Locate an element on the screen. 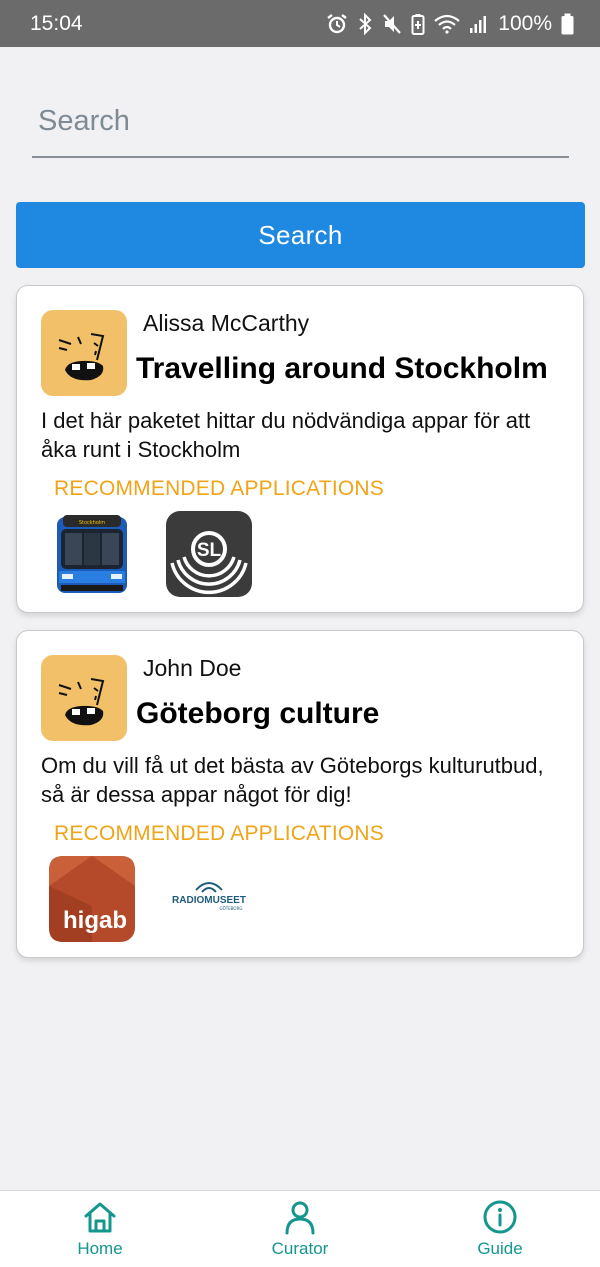 The image size is (600, 1267). bluetooth-icon is located at coordinates (365, 23).